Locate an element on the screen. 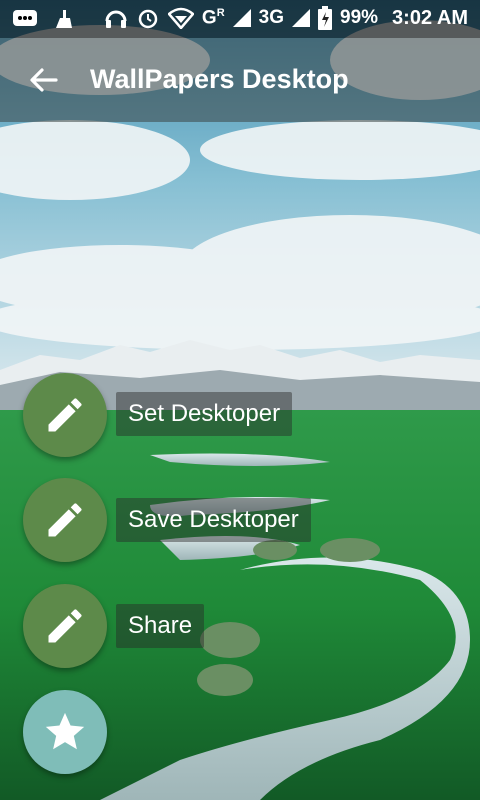 The image size is (480, 800). set-desktoper-fab is located at coordinates (65, 415).